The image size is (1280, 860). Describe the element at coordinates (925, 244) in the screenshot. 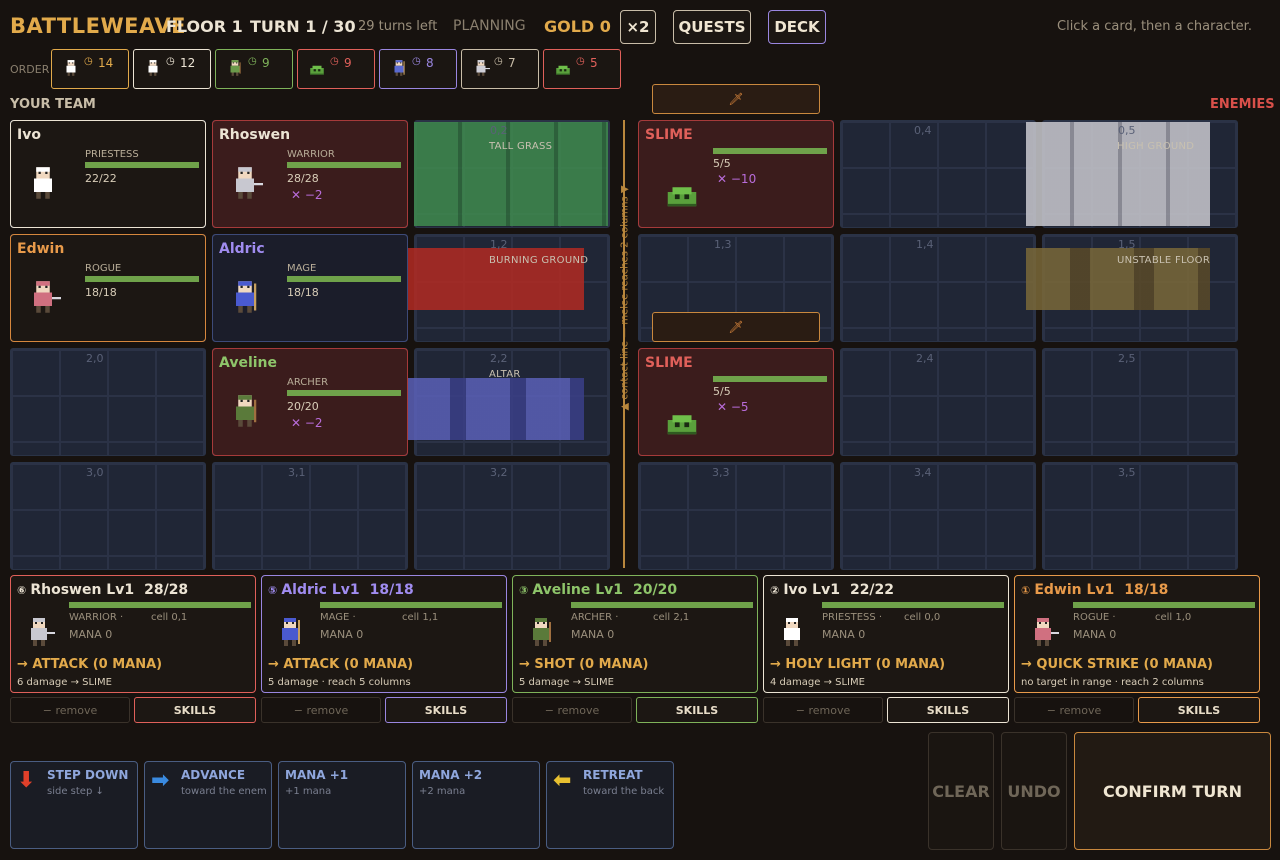

I see `cell-coordinate: 1,4` at that location.